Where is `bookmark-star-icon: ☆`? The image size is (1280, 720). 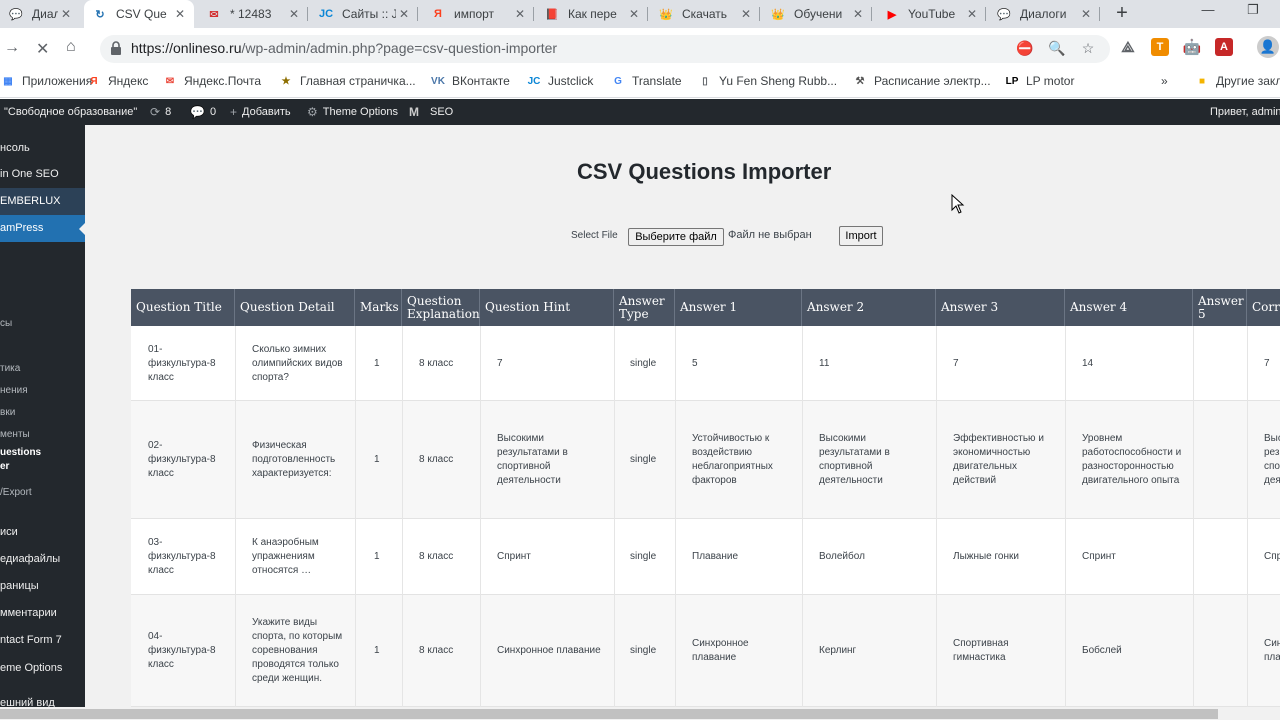
bookmark-star-icon: ☆ is located at coordinates (1088, 48).